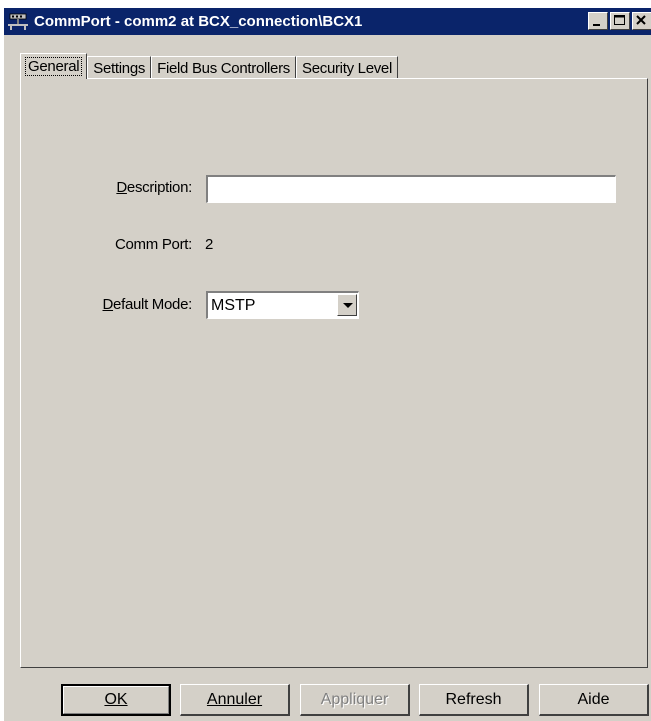 The width and height of the screenshot is (651, 721). Describe the element at coordinates (347, 67) in the screenshot. I see `tab-security-level: Security Level` at that location.